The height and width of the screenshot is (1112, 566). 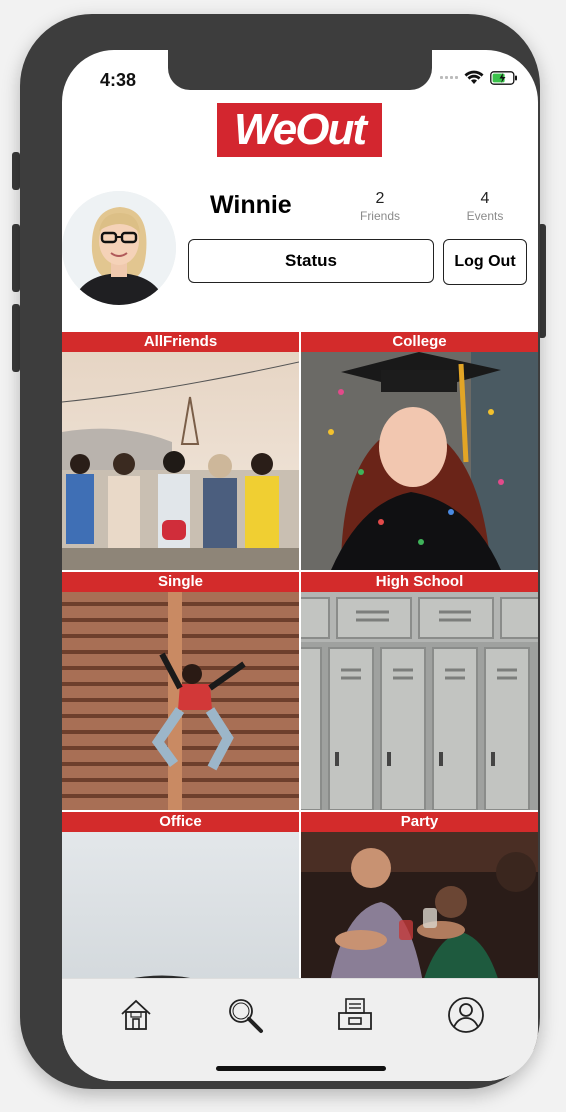 I want to click on events-label: Events, so click(x=485, y=216).